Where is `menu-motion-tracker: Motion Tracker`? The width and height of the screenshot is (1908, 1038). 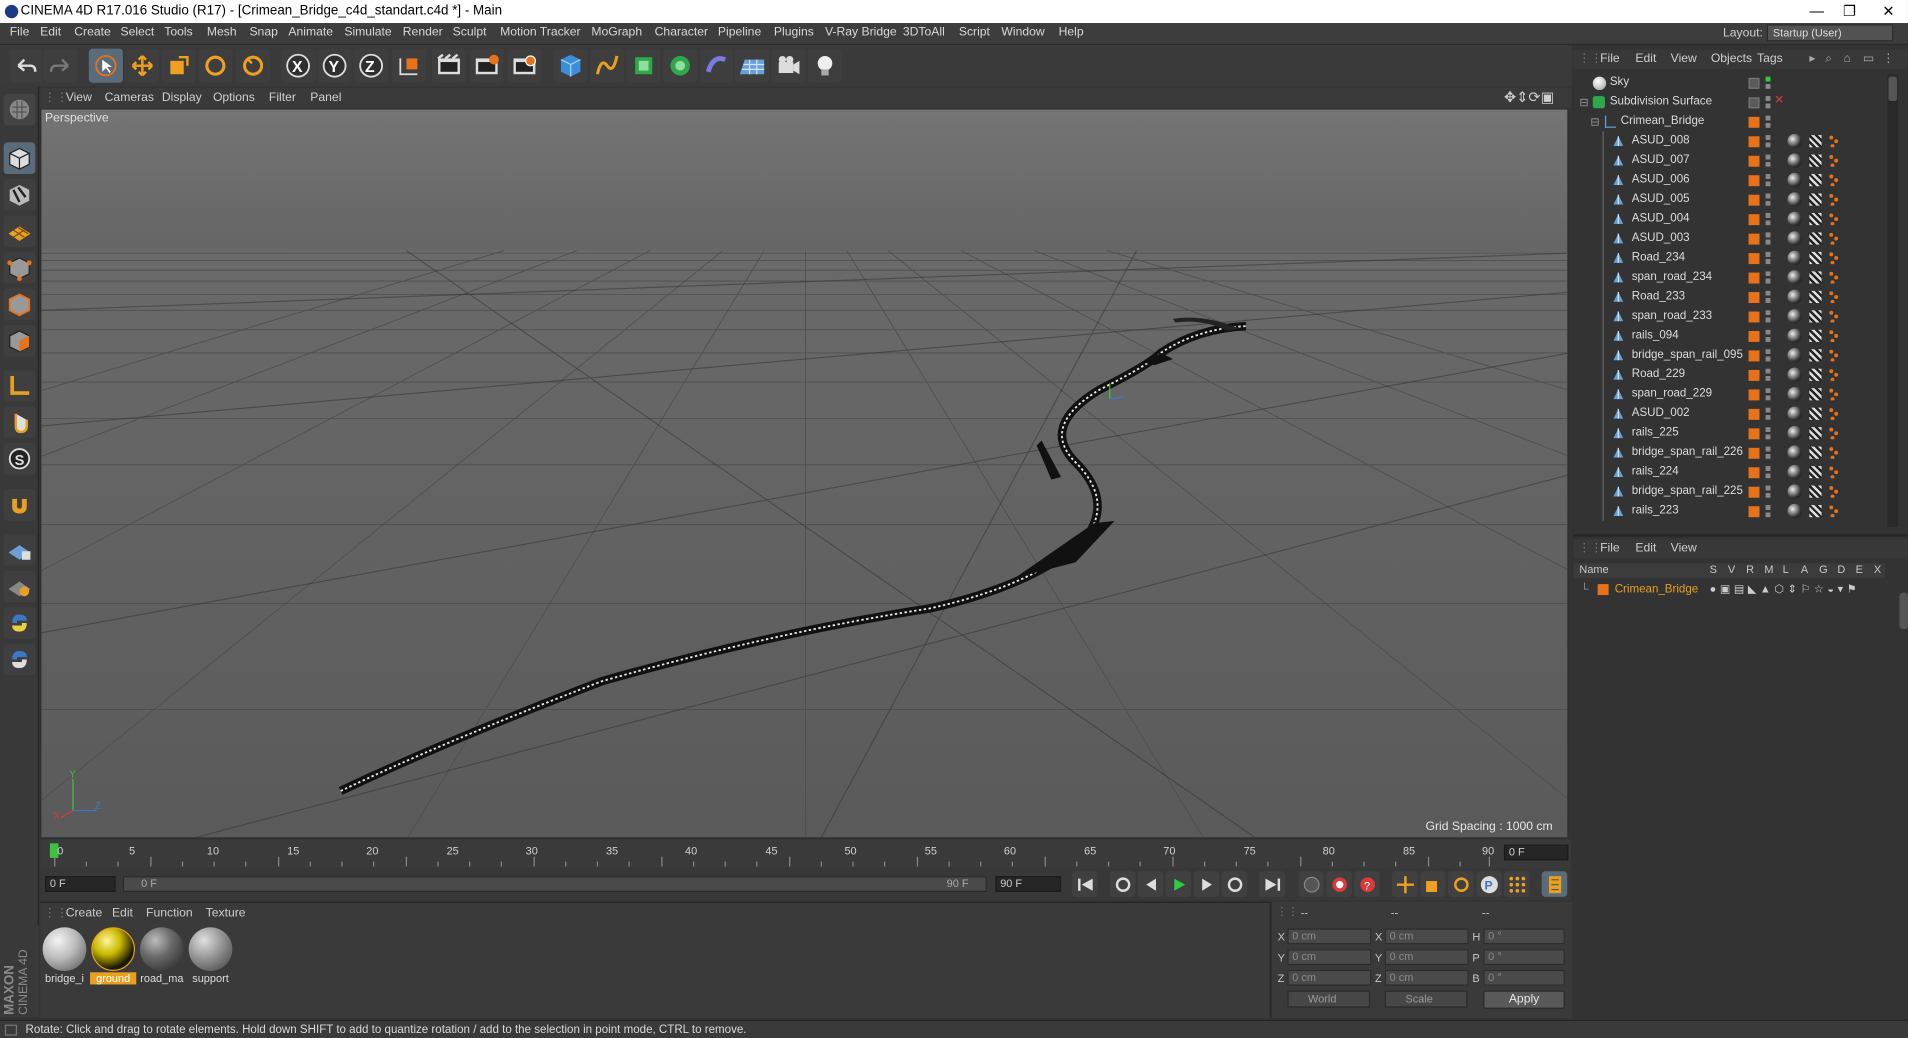 menu-motion-tracker: Motion Tracker is located at coordinates (540, 32).